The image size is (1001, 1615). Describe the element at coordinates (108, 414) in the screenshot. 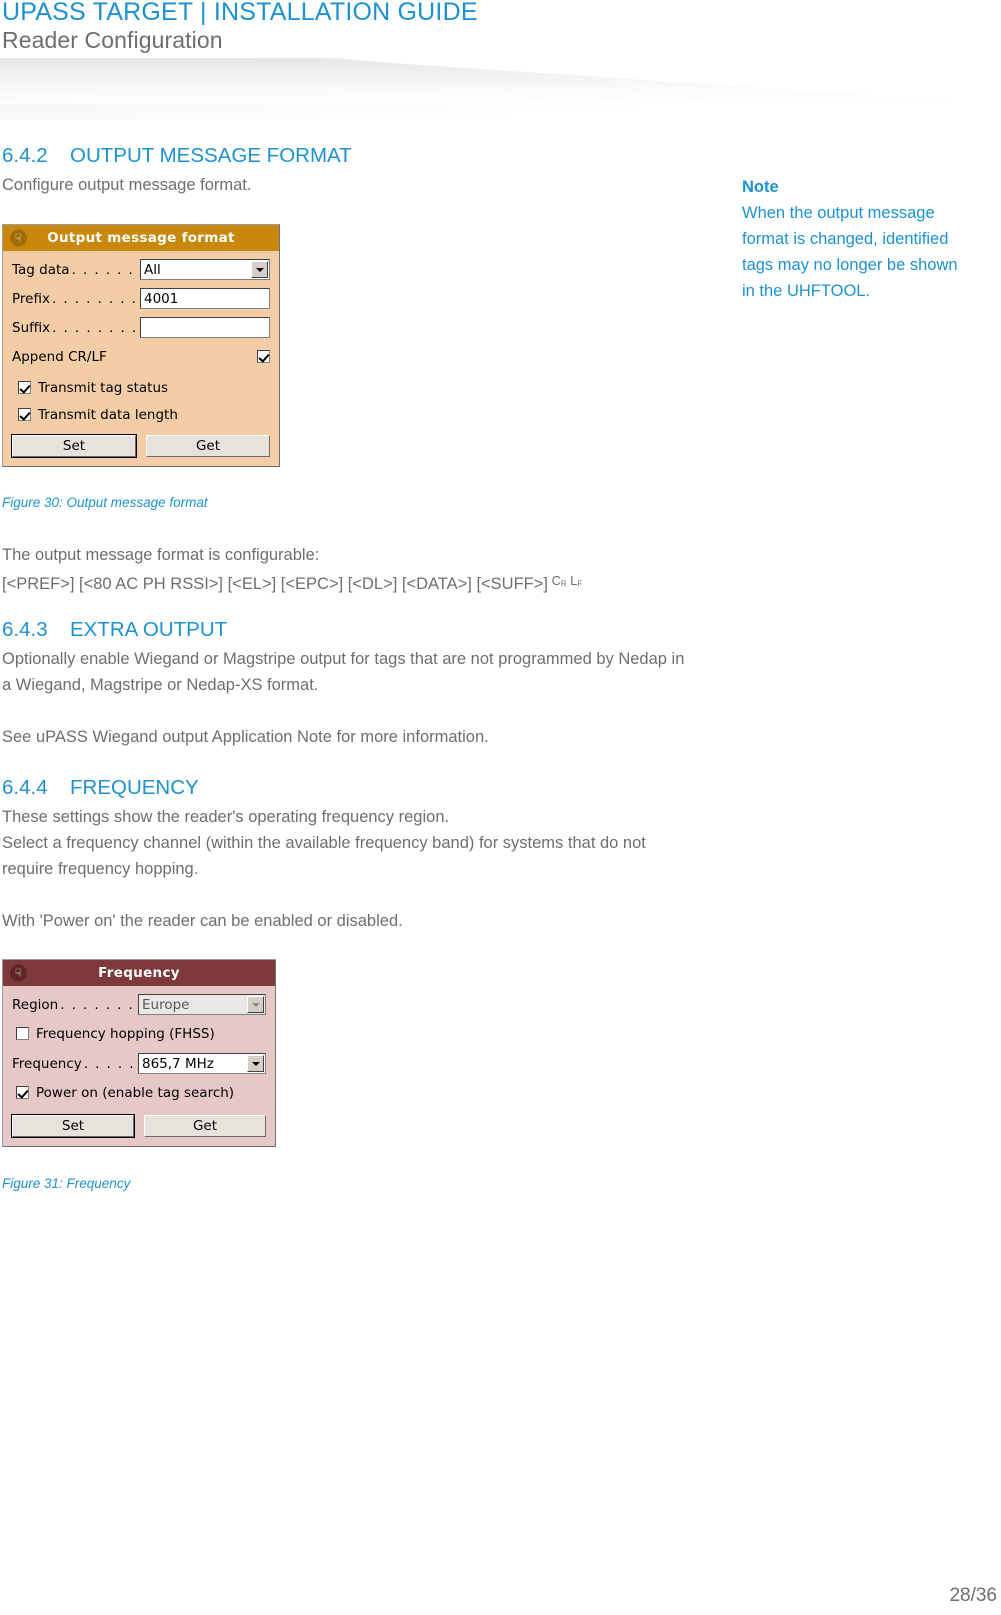

I see `transmit-data-length-label: Transmit data length` at that location.